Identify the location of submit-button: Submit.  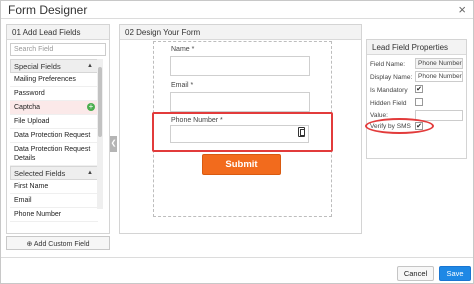
(241, 164).